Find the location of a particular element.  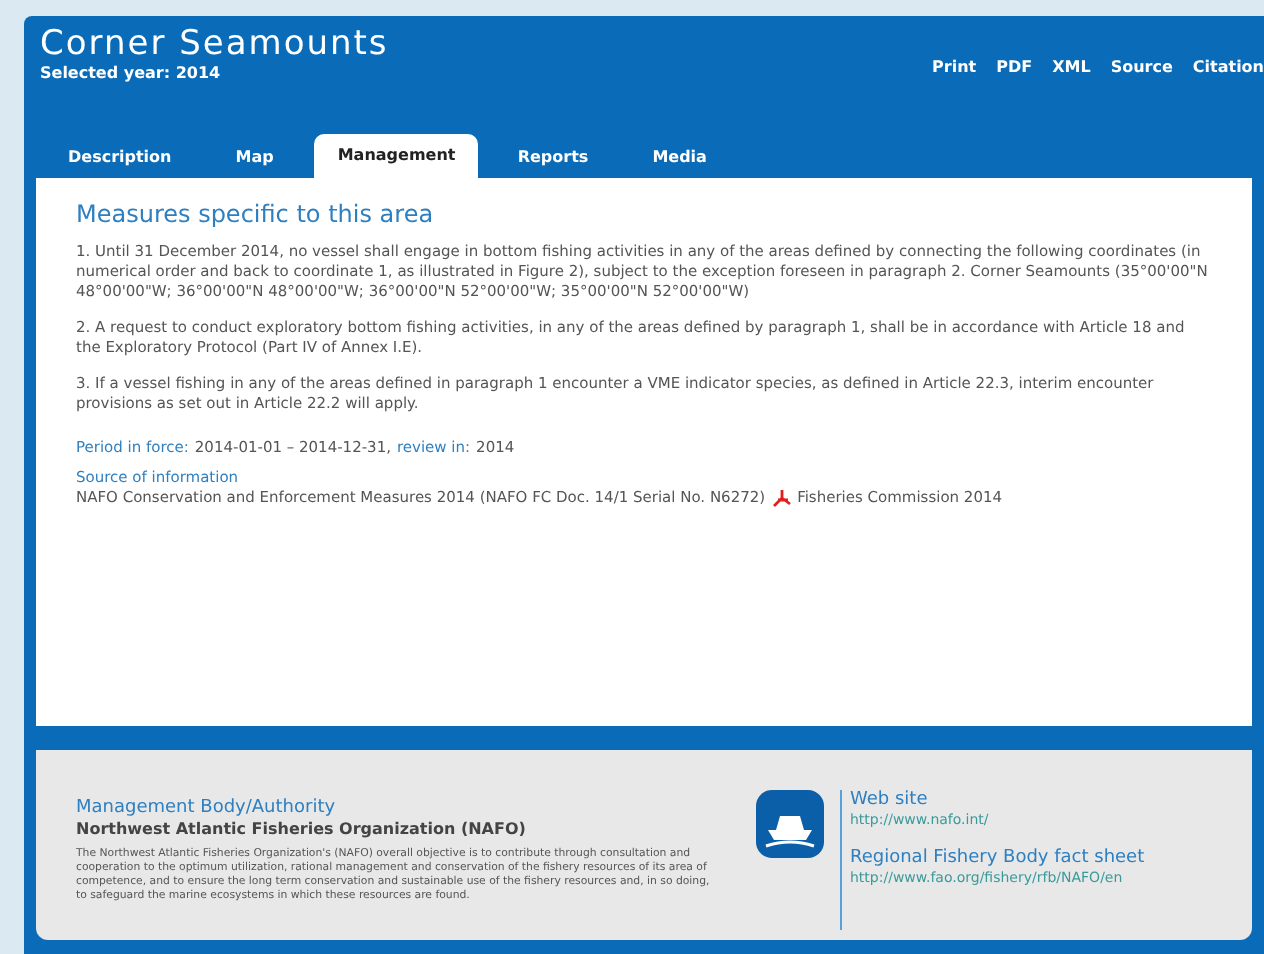

footer-link-label: Regional Fishery Body fact sheet is located at coordinates (997, 859).